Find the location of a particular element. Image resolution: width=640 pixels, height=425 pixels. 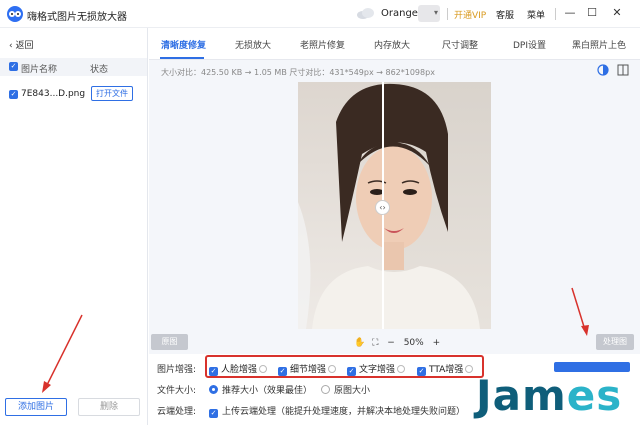

select-all-checkbox: ✓ is located at coordinates (13, 66).